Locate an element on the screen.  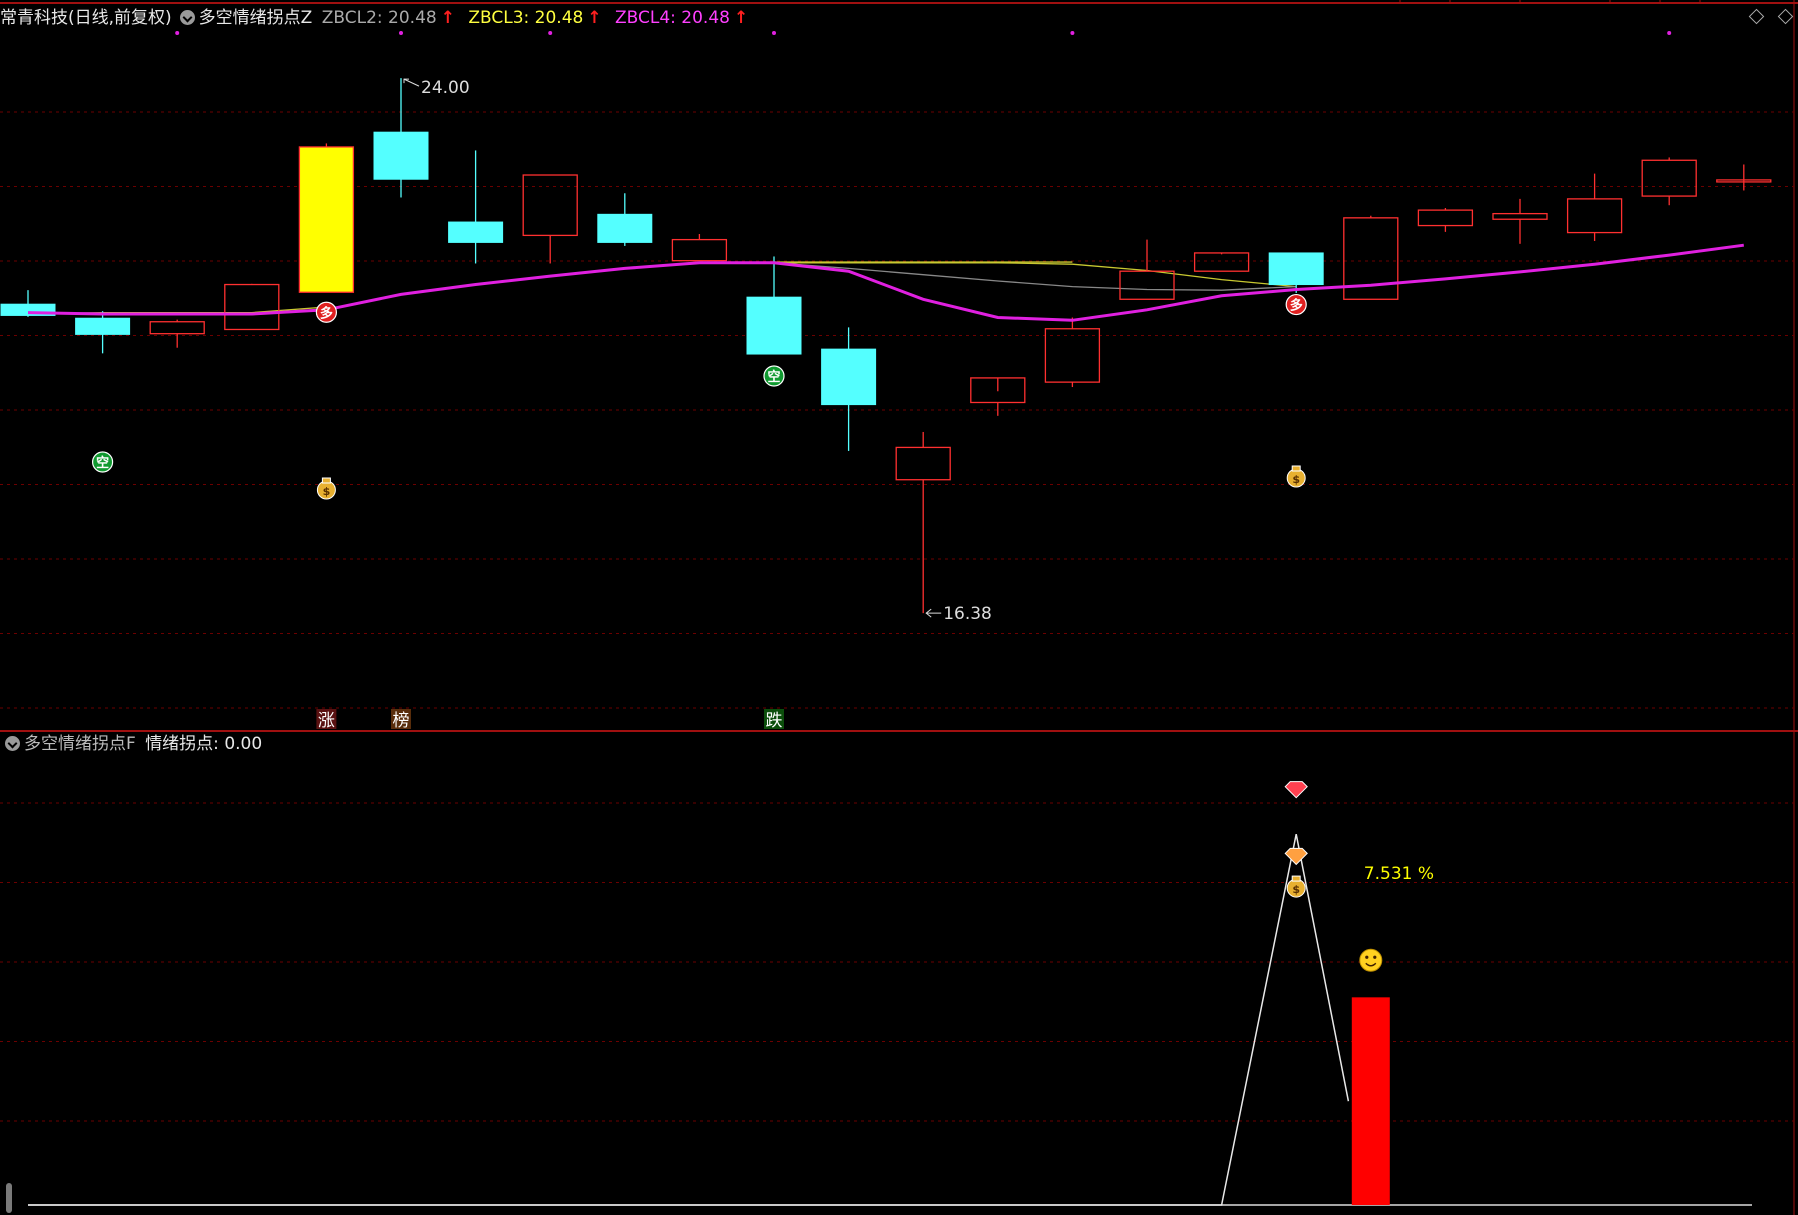
sub-panel-header: 多空情绪拐点F 情绪拐点: 0.00 is located at coordinates (133, 744).